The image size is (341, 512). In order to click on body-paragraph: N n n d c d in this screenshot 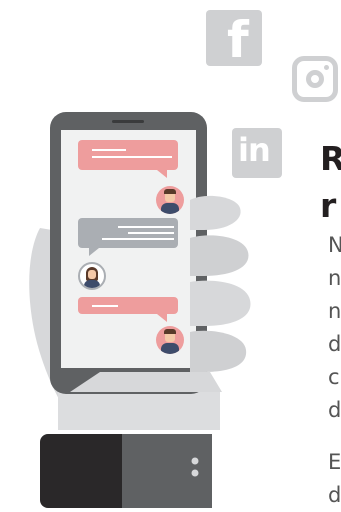, I will do `click(334, 328)`.